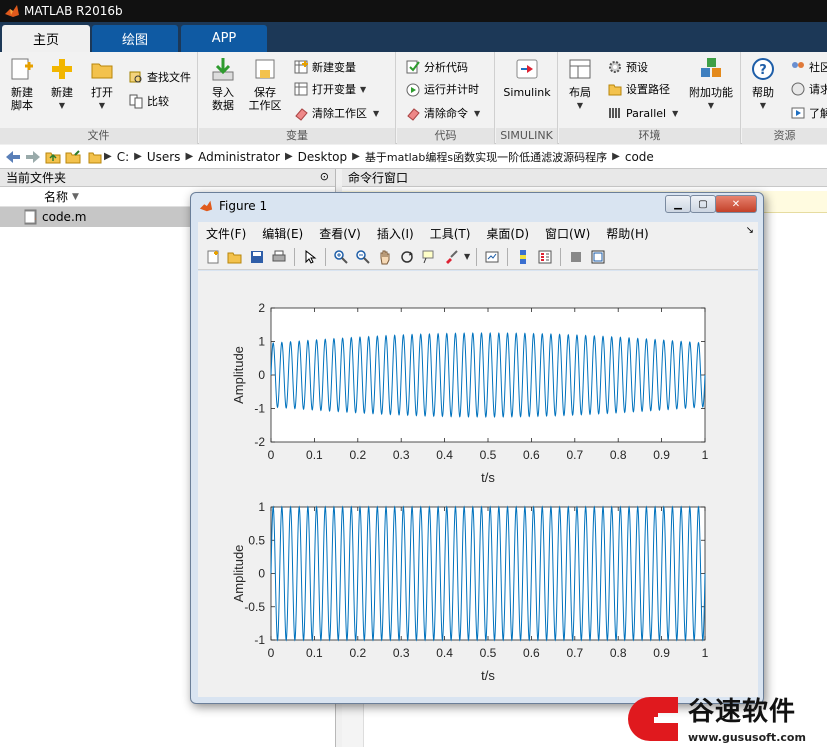  What do you see at coordinates (261, 507) in the screenshot?
I see `y-tick-label: 1` at bounding box center [261, 507].